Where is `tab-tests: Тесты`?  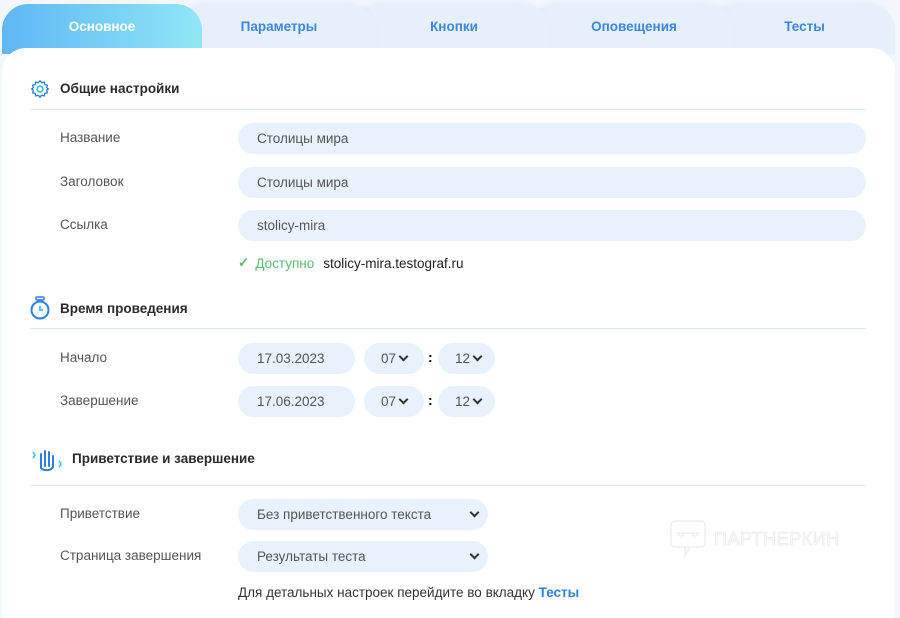
tab-tests: Тесты is located at coordinates (804, 29).